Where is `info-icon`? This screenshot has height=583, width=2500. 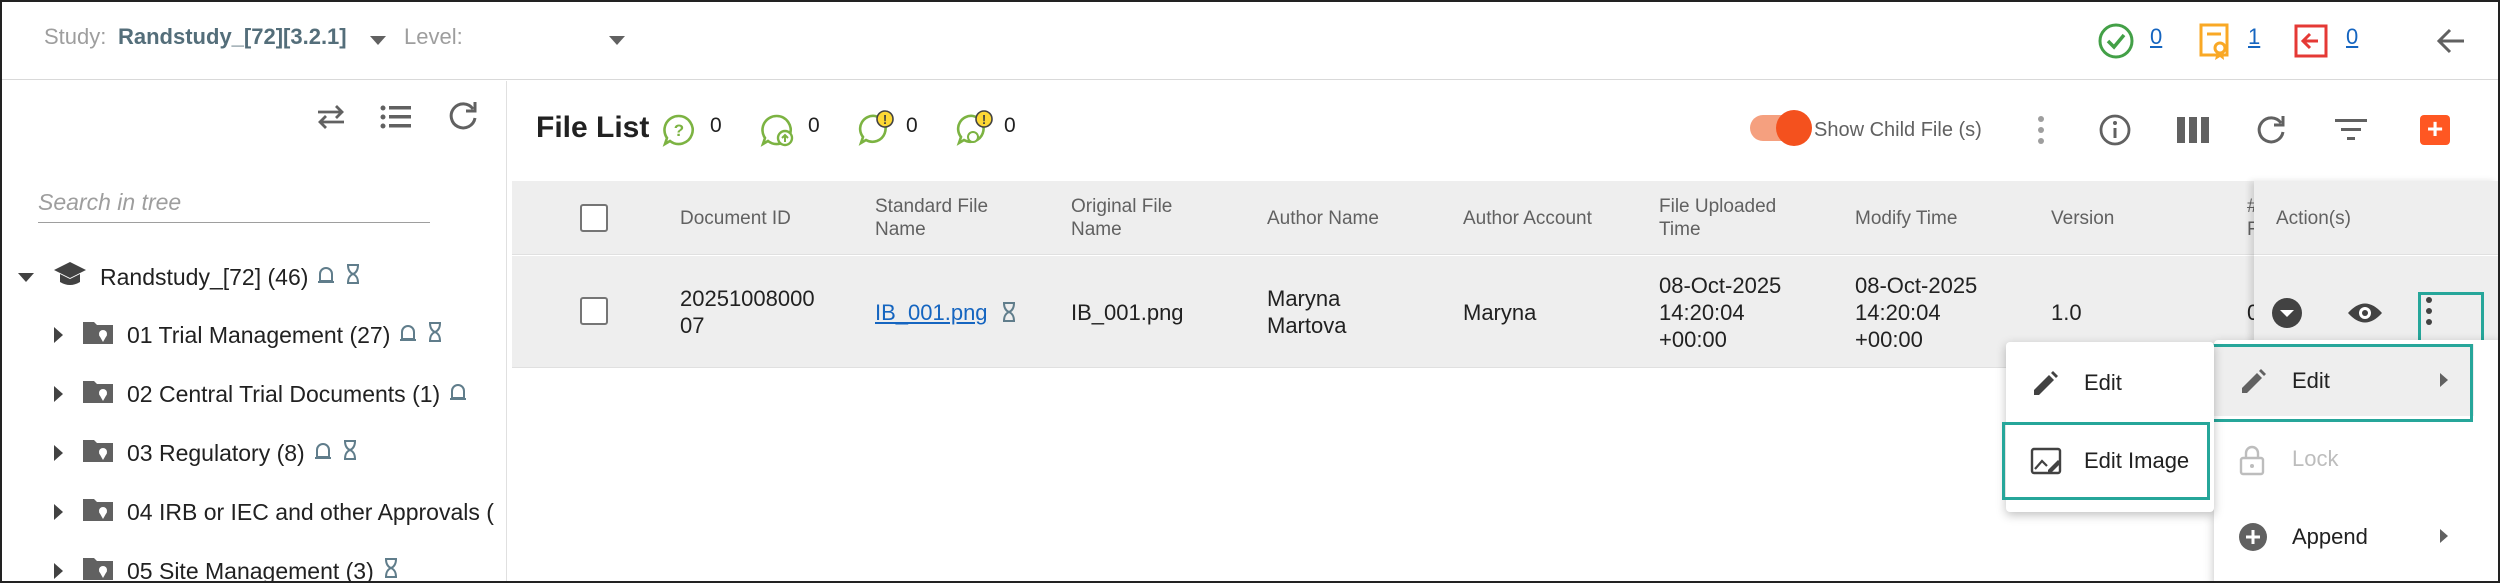
info-icon is located at coordinates (2115, 132).